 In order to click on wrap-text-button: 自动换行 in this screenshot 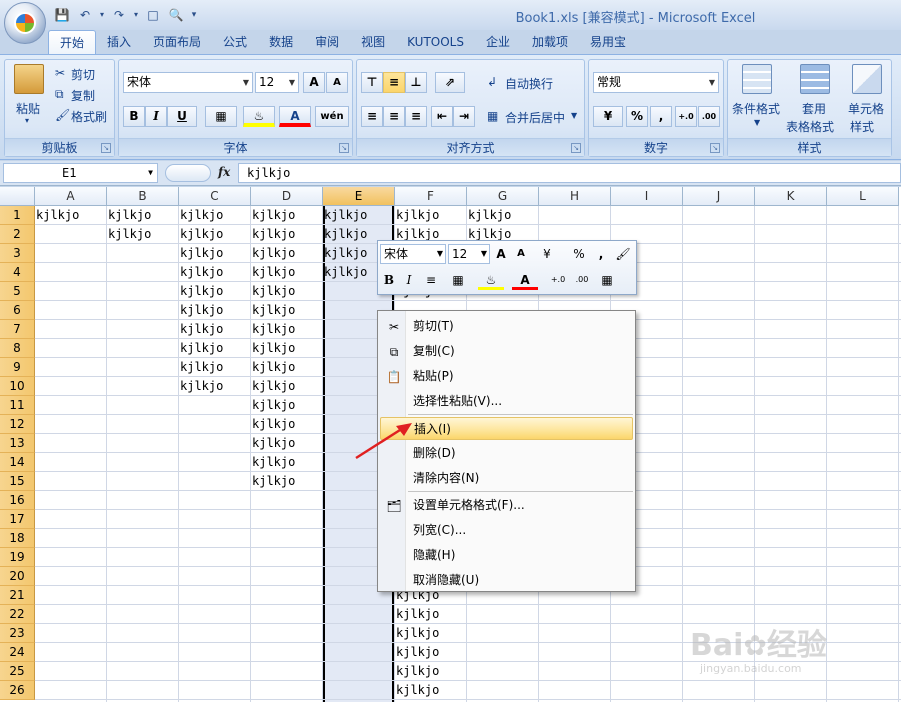, I will do `click(529, 83)`.